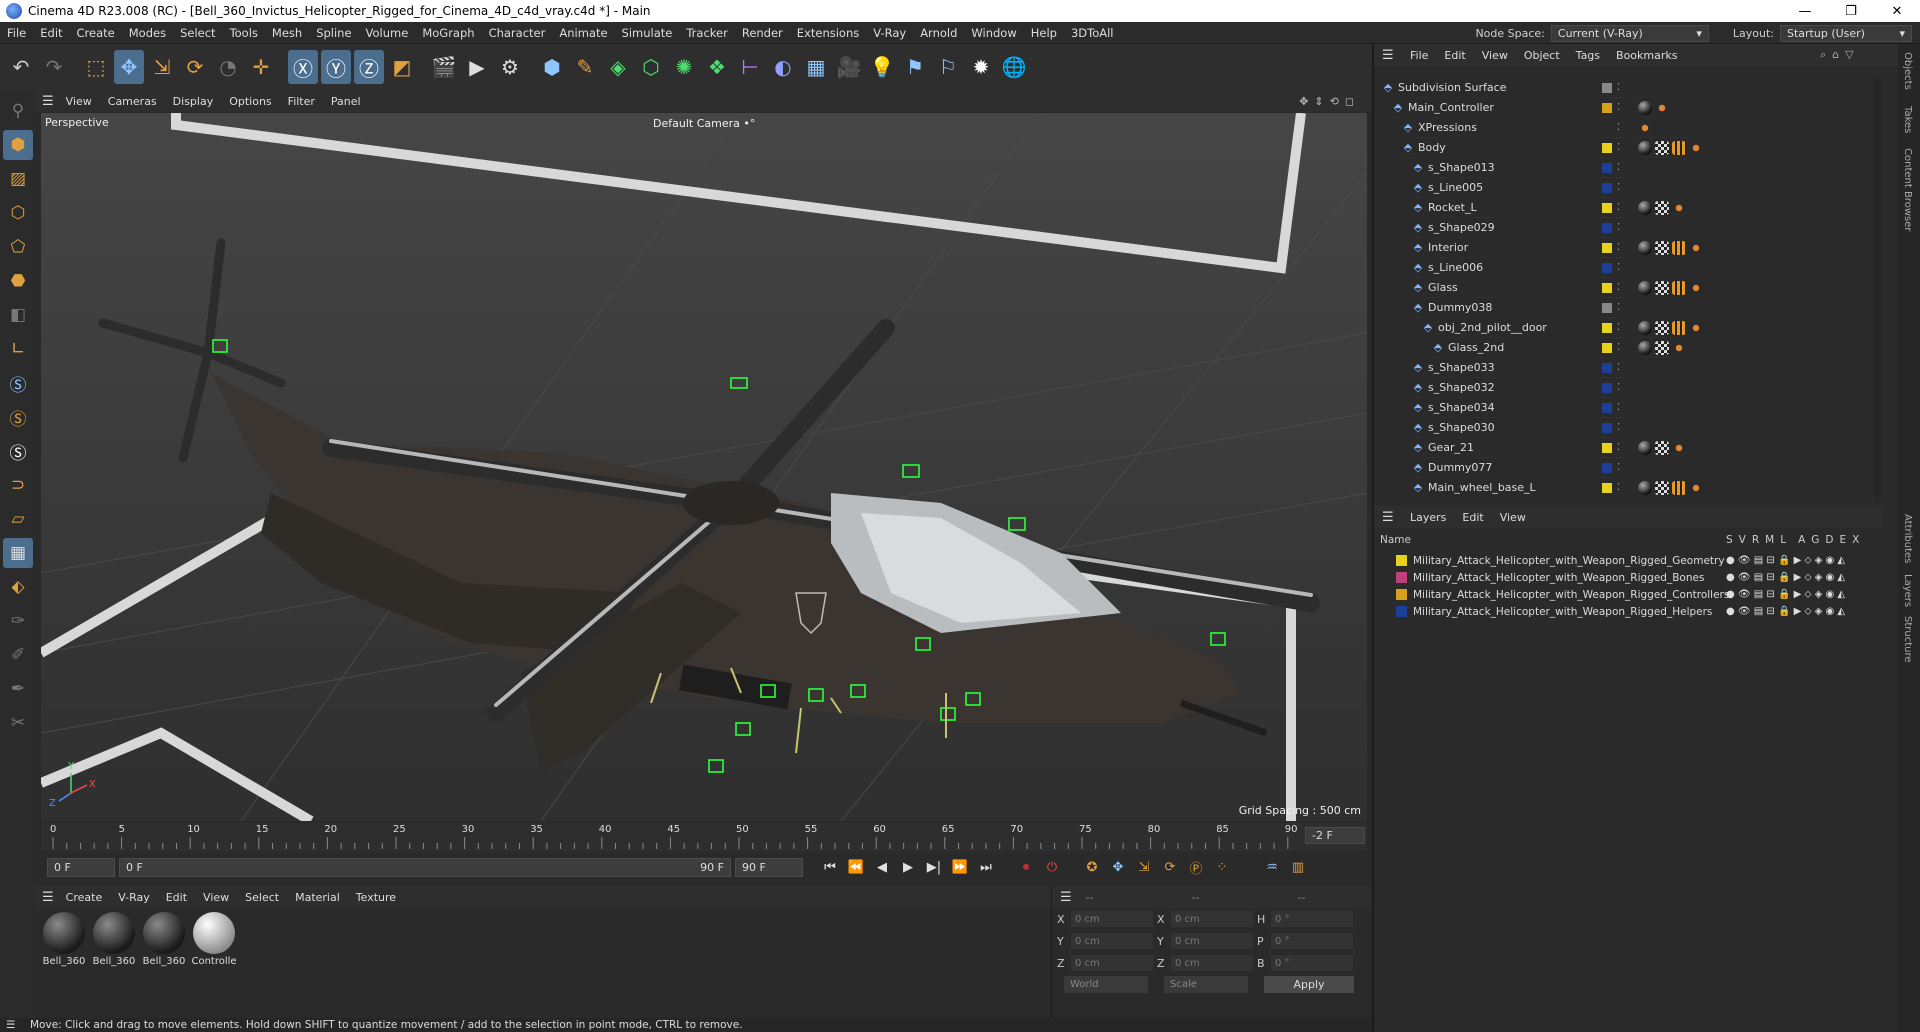 This screenshot has width=1920, height=1032. Describe the element at coordinates (18, 485) in the screenshot. I see `magnet-tool-icon: ⊃` at that location.